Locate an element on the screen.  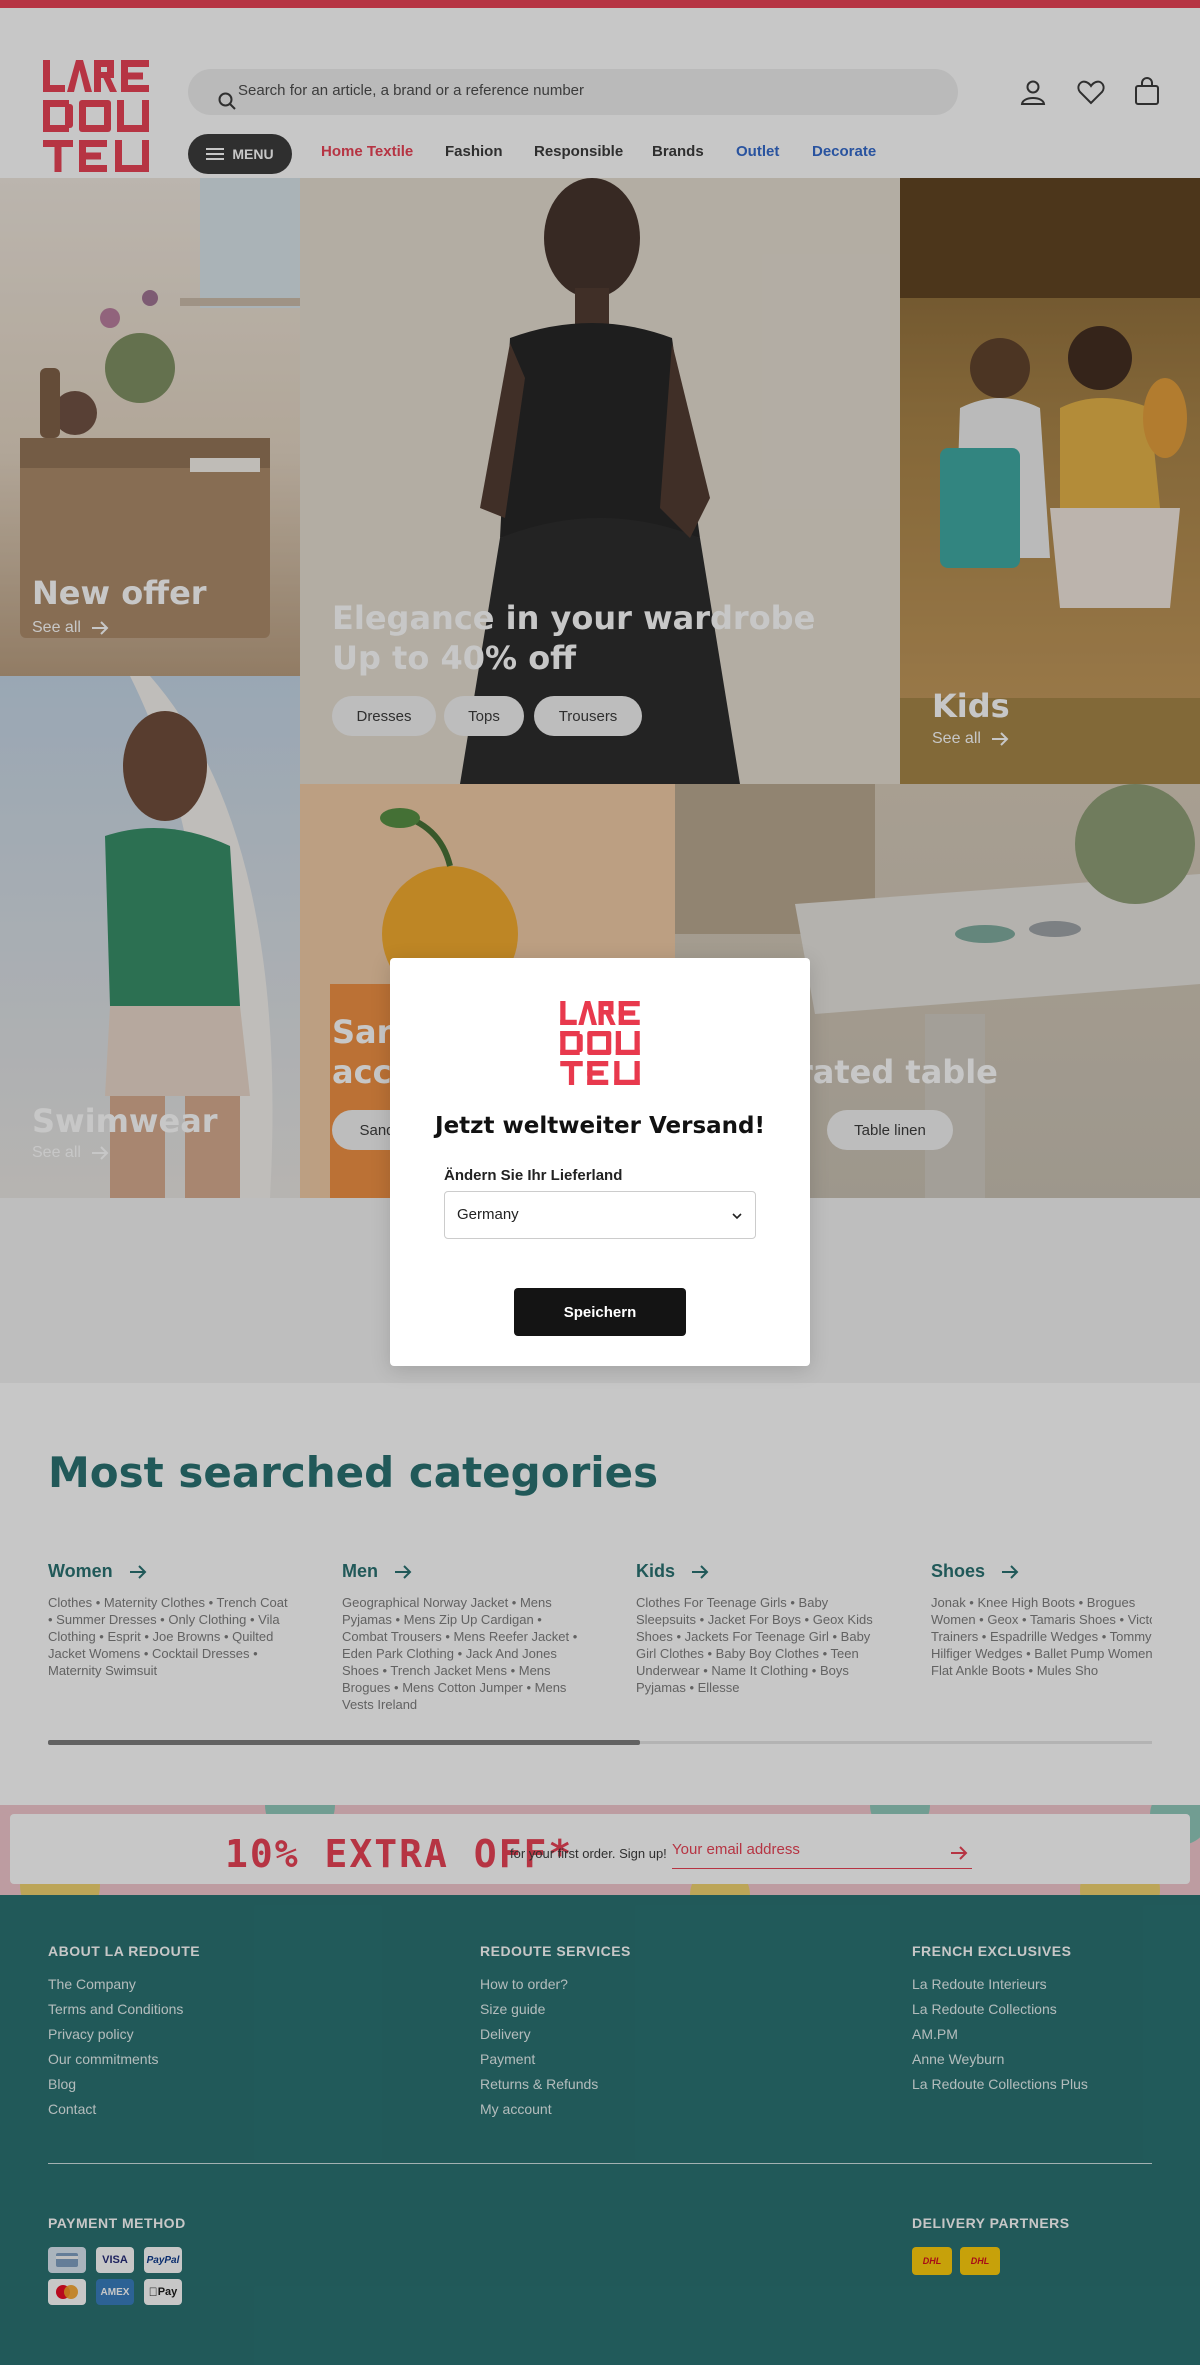
save-button: Speichern is located at coordinates (600, 1312).